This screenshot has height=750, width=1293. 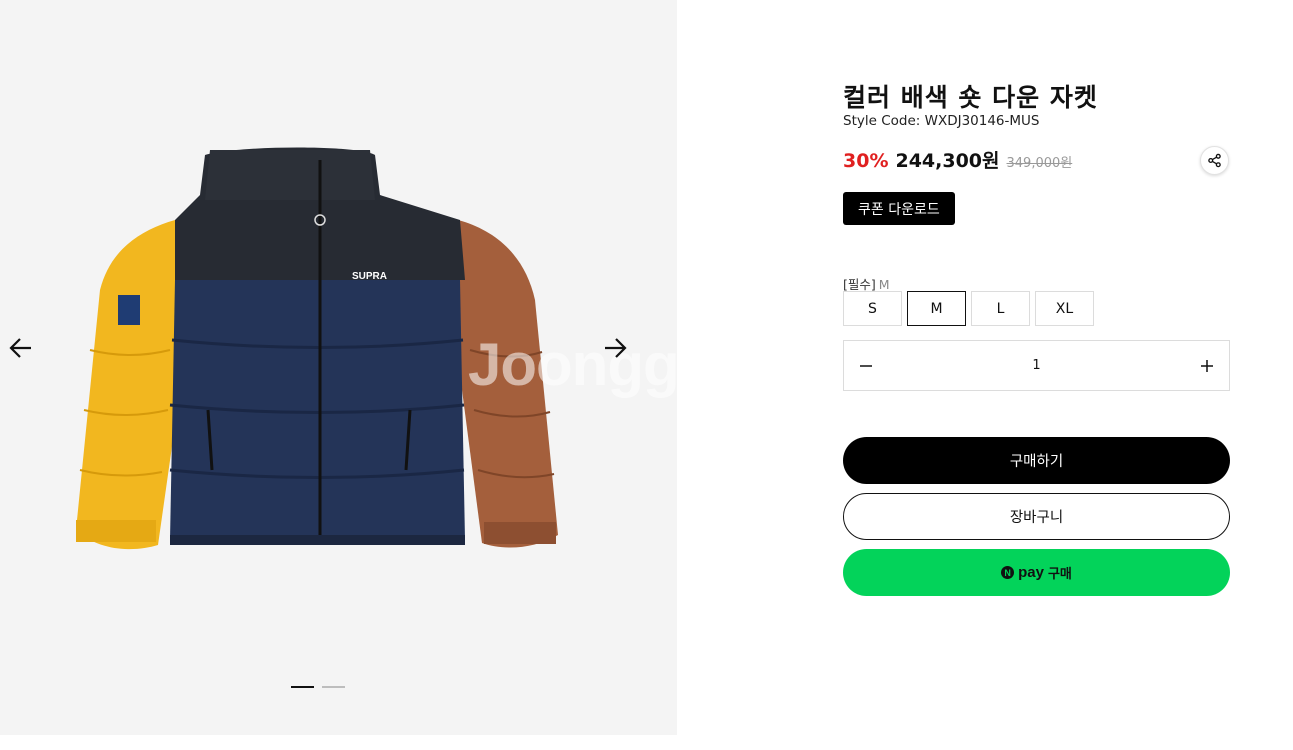 I want to click on product-title: 컬러 배색 숏 다운 자켓, so click(x=970, y=97).